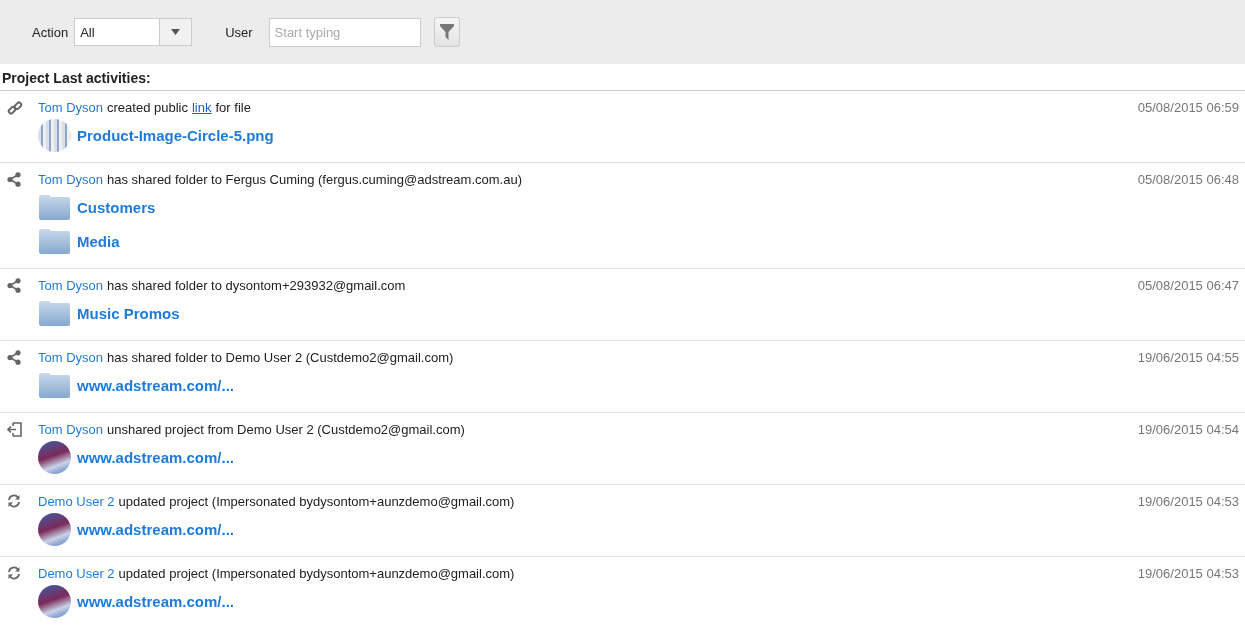  Describe the element at coordinates (15, 108) in the screenshot. I see `chain-link-icon` at that location.